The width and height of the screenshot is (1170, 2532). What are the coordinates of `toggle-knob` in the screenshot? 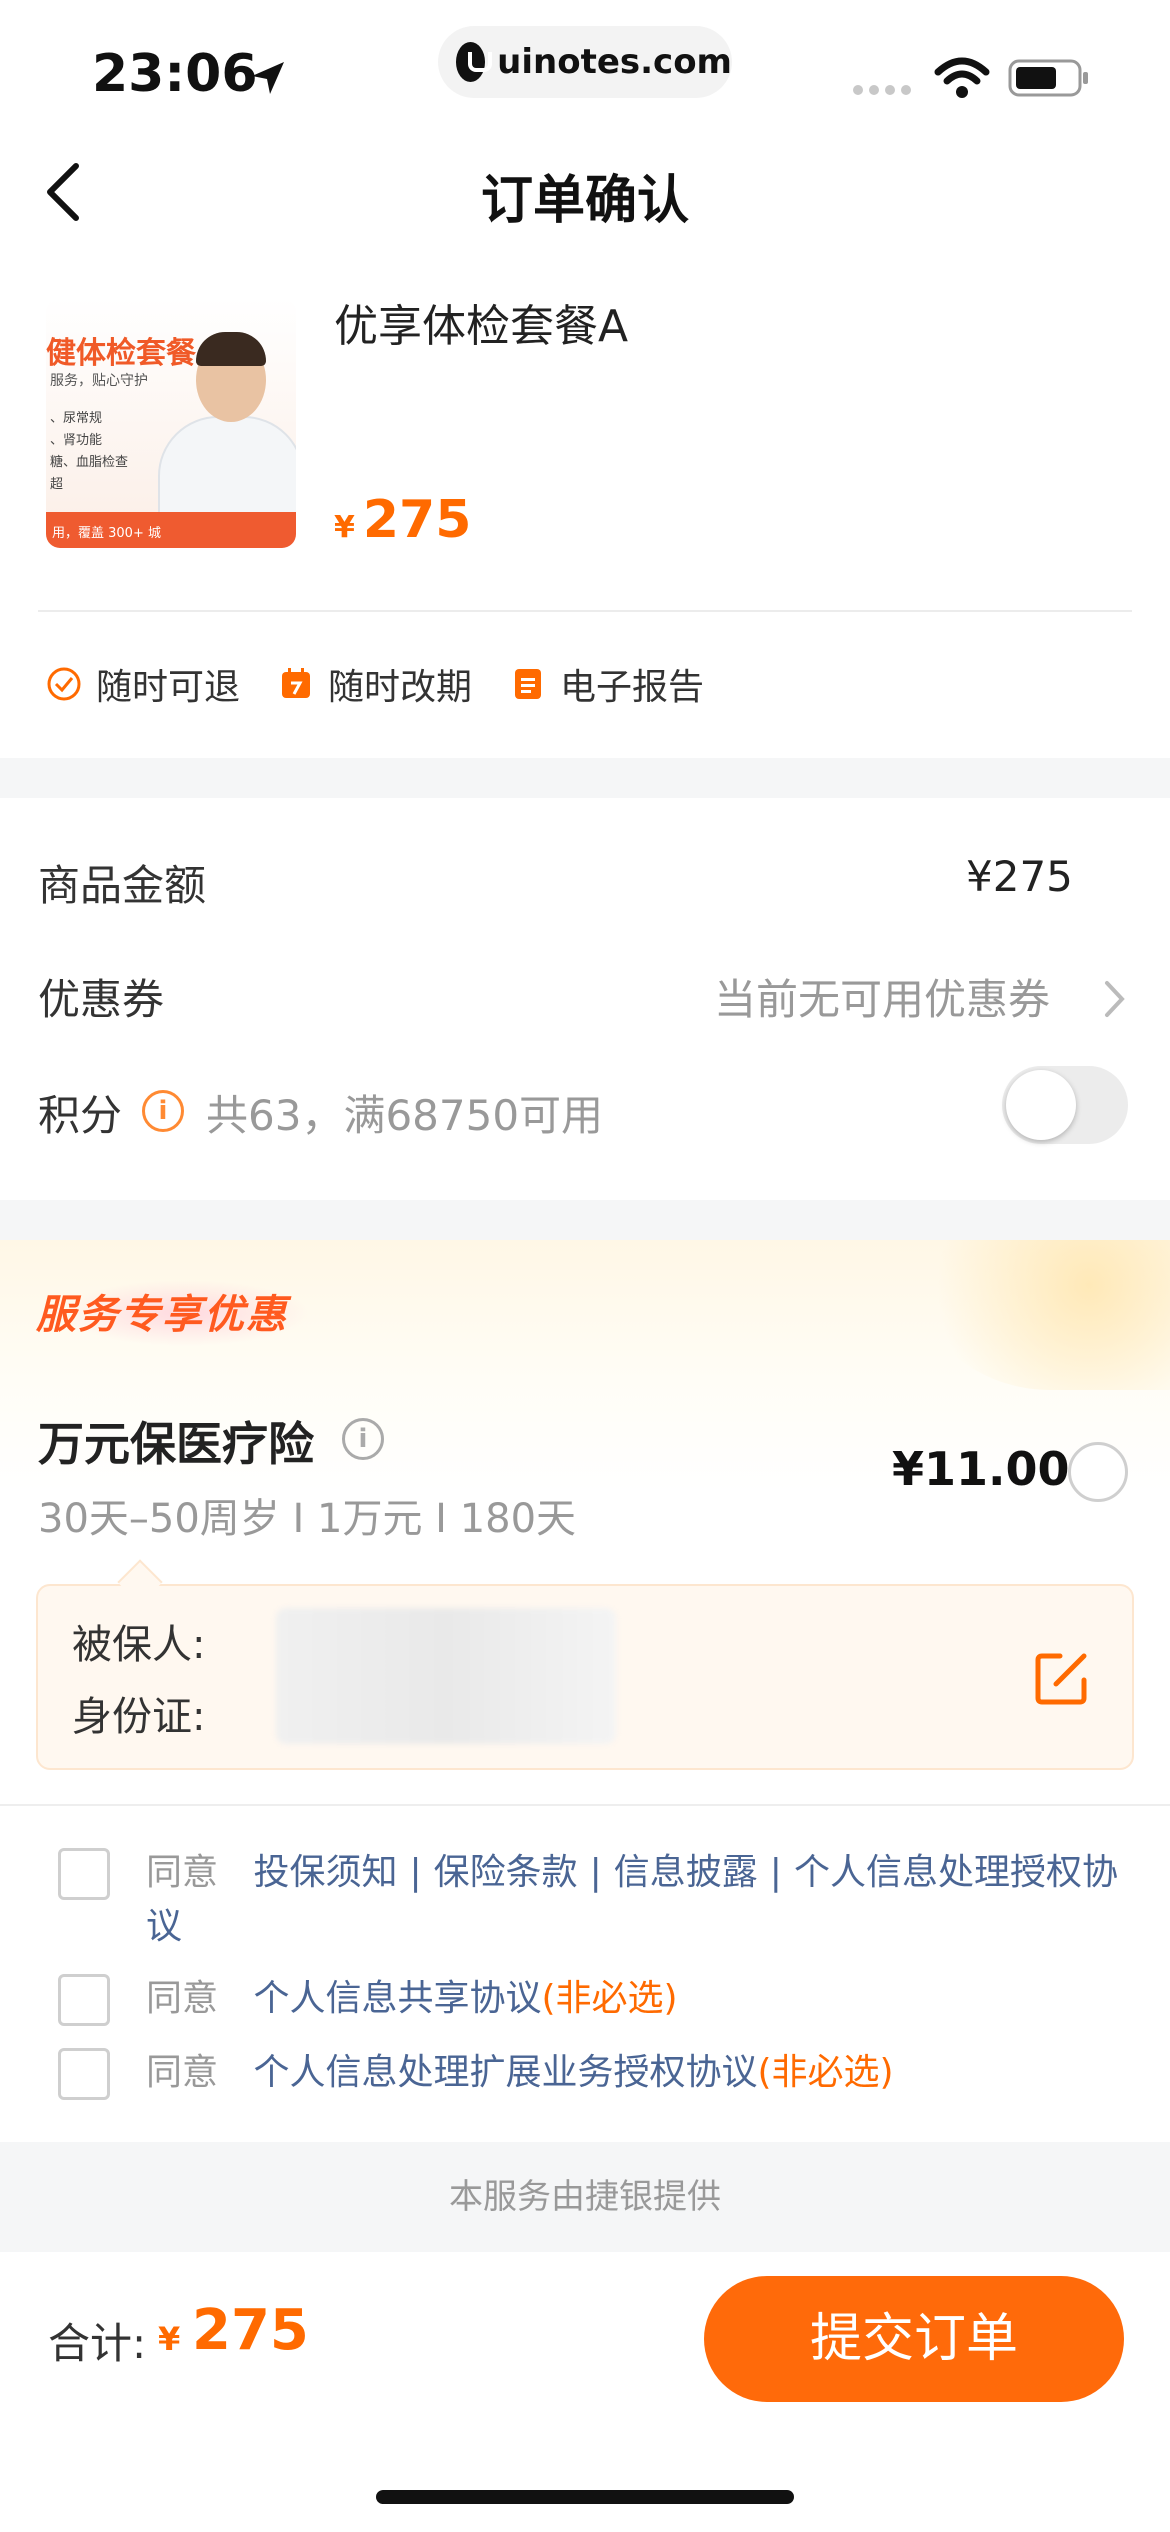 It's located at (1041, 1105).